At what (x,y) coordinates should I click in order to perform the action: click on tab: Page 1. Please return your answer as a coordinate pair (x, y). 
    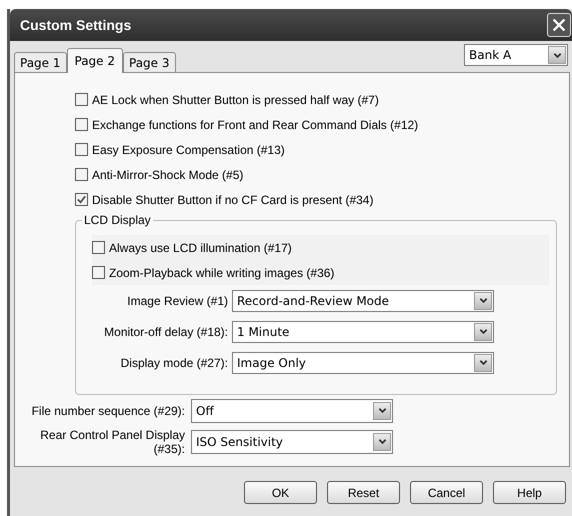
    Looking at the image, I should click on (40, 62).